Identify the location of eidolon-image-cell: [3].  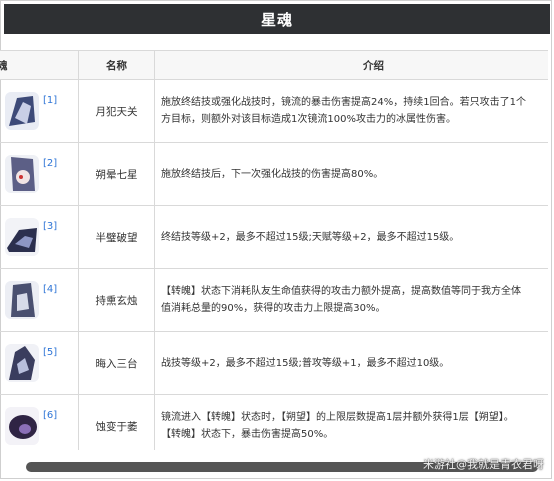
(39, 237).